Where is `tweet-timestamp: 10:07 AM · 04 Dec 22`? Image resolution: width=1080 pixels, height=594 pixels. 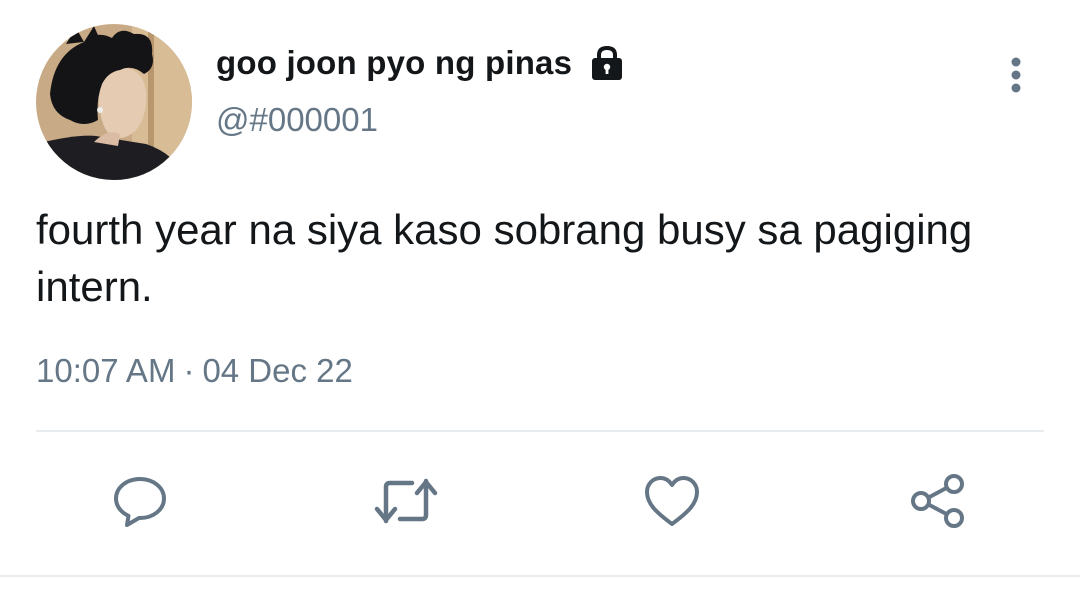
tweet-timestamp: 10:07 AM · 04 Dec 22 is located at coordinates (194, 371).